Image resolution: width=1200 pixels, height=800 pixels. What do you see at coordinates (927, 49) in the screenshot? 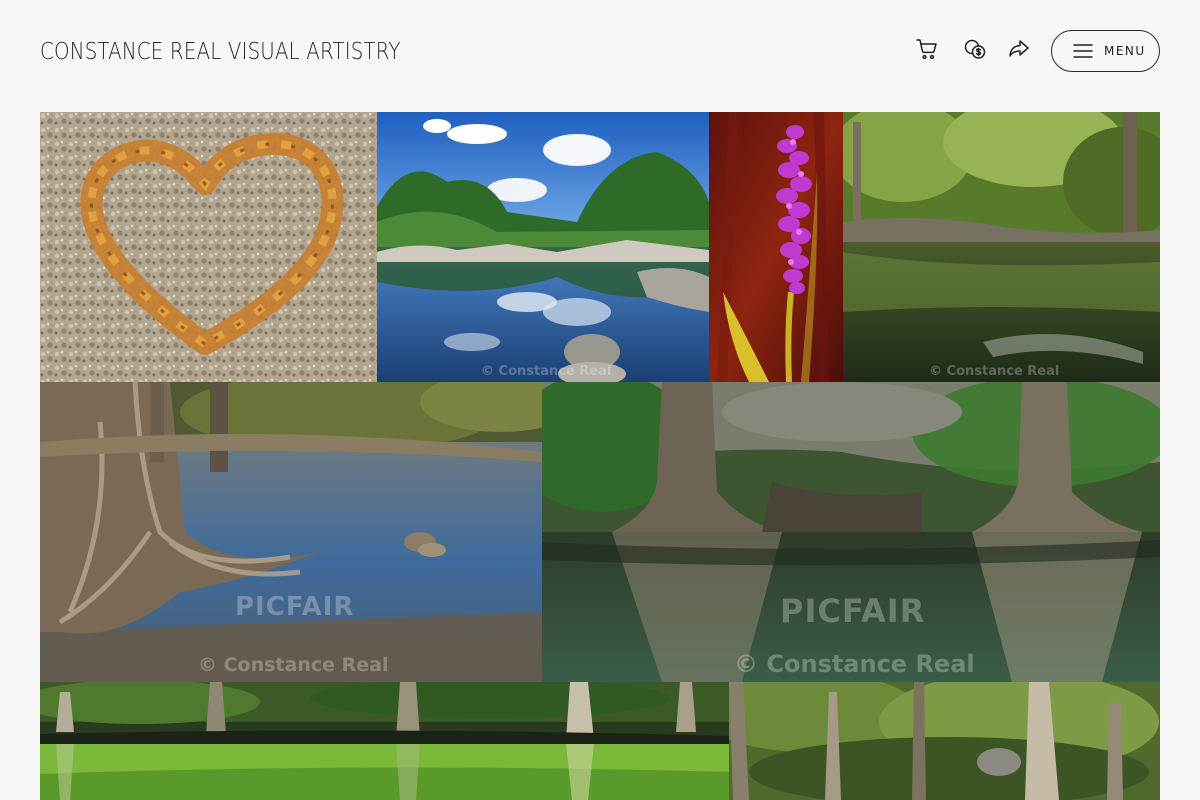
I see `cart-icon` at bounding box center [927, 49].